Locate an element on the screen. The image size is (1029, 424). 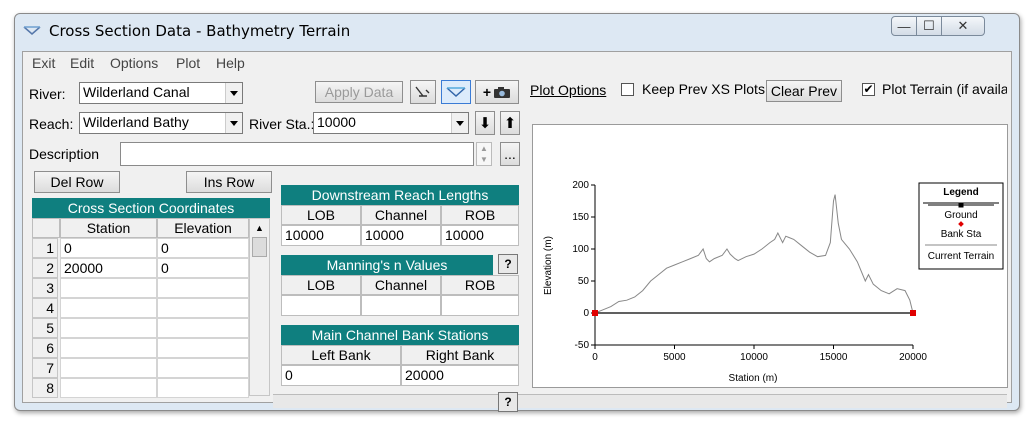
row-number: 7 is located at coordinates (45, 368).